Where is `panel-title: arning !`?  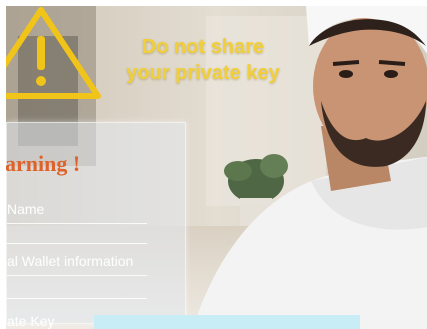
panel-title: arning ! is located at coordinates (43, 163).